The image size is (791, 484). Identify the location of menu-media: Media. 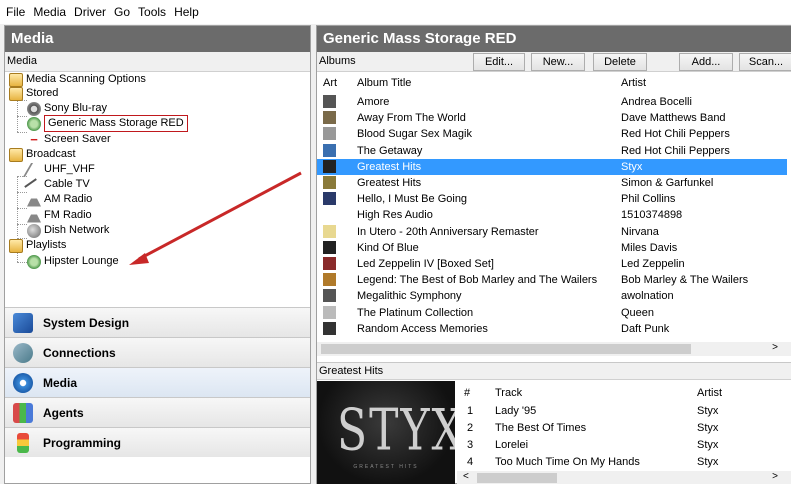
(51, 12).